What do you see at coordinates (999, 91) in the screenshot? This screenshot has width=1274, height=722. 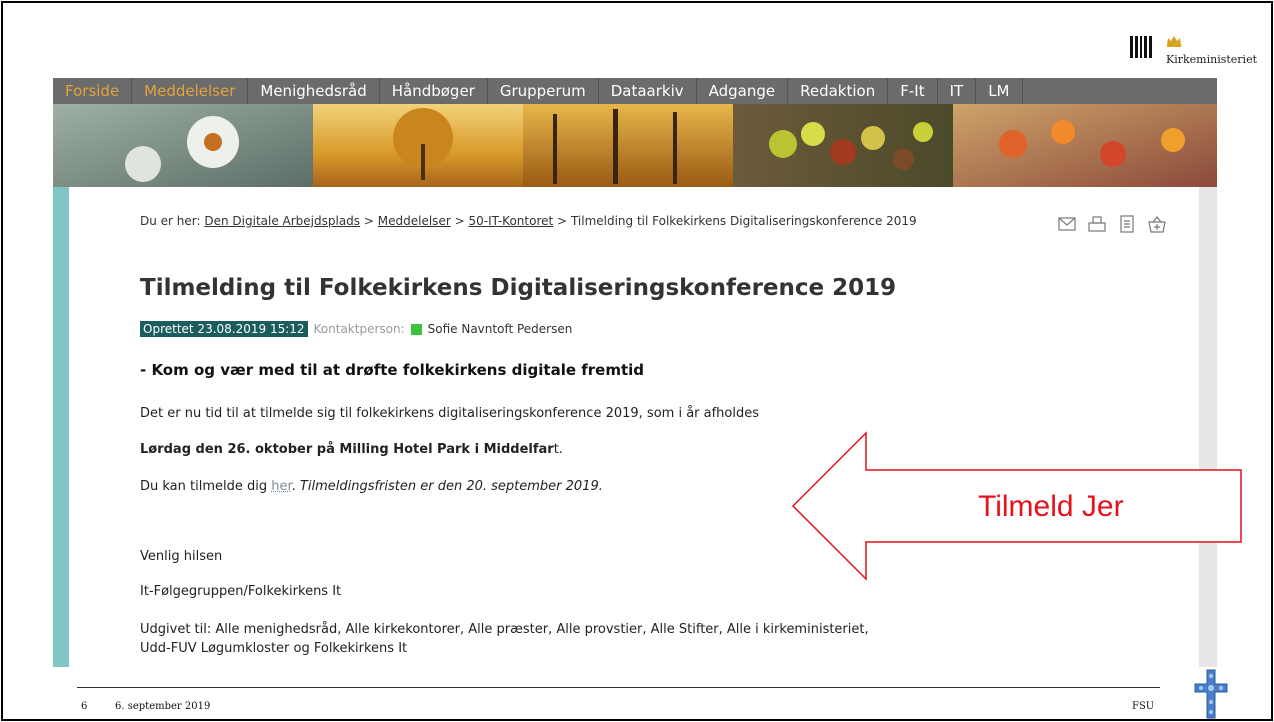 I see `nav-item-lm: LM` at bounding box center [999, 91].